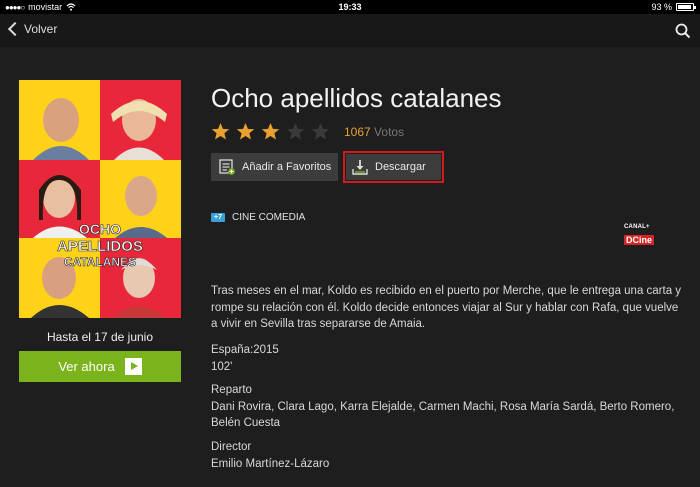 The height and width of the screenshot is (487, 700). I want to click on watch-now-button: Ver ahora, so click(100, 366).